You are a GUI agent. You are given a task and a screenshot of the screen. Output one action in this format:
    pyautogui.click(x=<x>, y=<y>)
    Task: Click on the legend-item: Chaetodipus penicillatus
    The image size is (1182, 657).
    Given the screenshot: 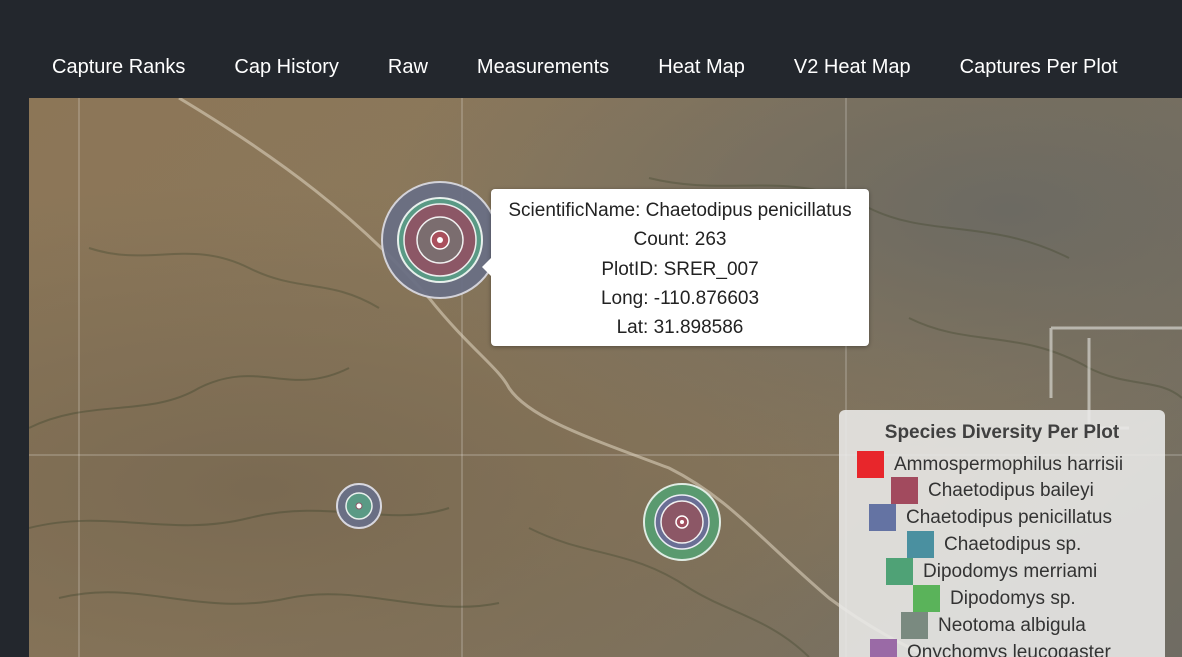 What is the action you would take?
    pyautogui.click(x=990, y=517)
    